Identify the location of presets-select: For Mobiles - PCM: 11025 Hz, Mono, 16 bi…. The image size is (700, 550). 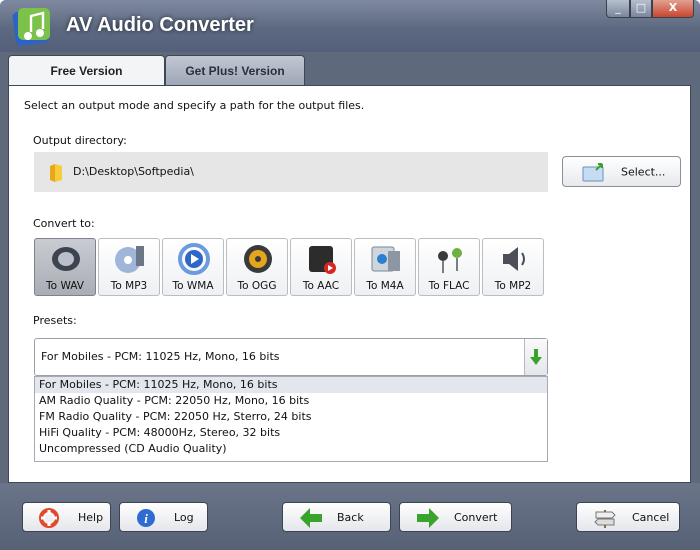
(291, 357).